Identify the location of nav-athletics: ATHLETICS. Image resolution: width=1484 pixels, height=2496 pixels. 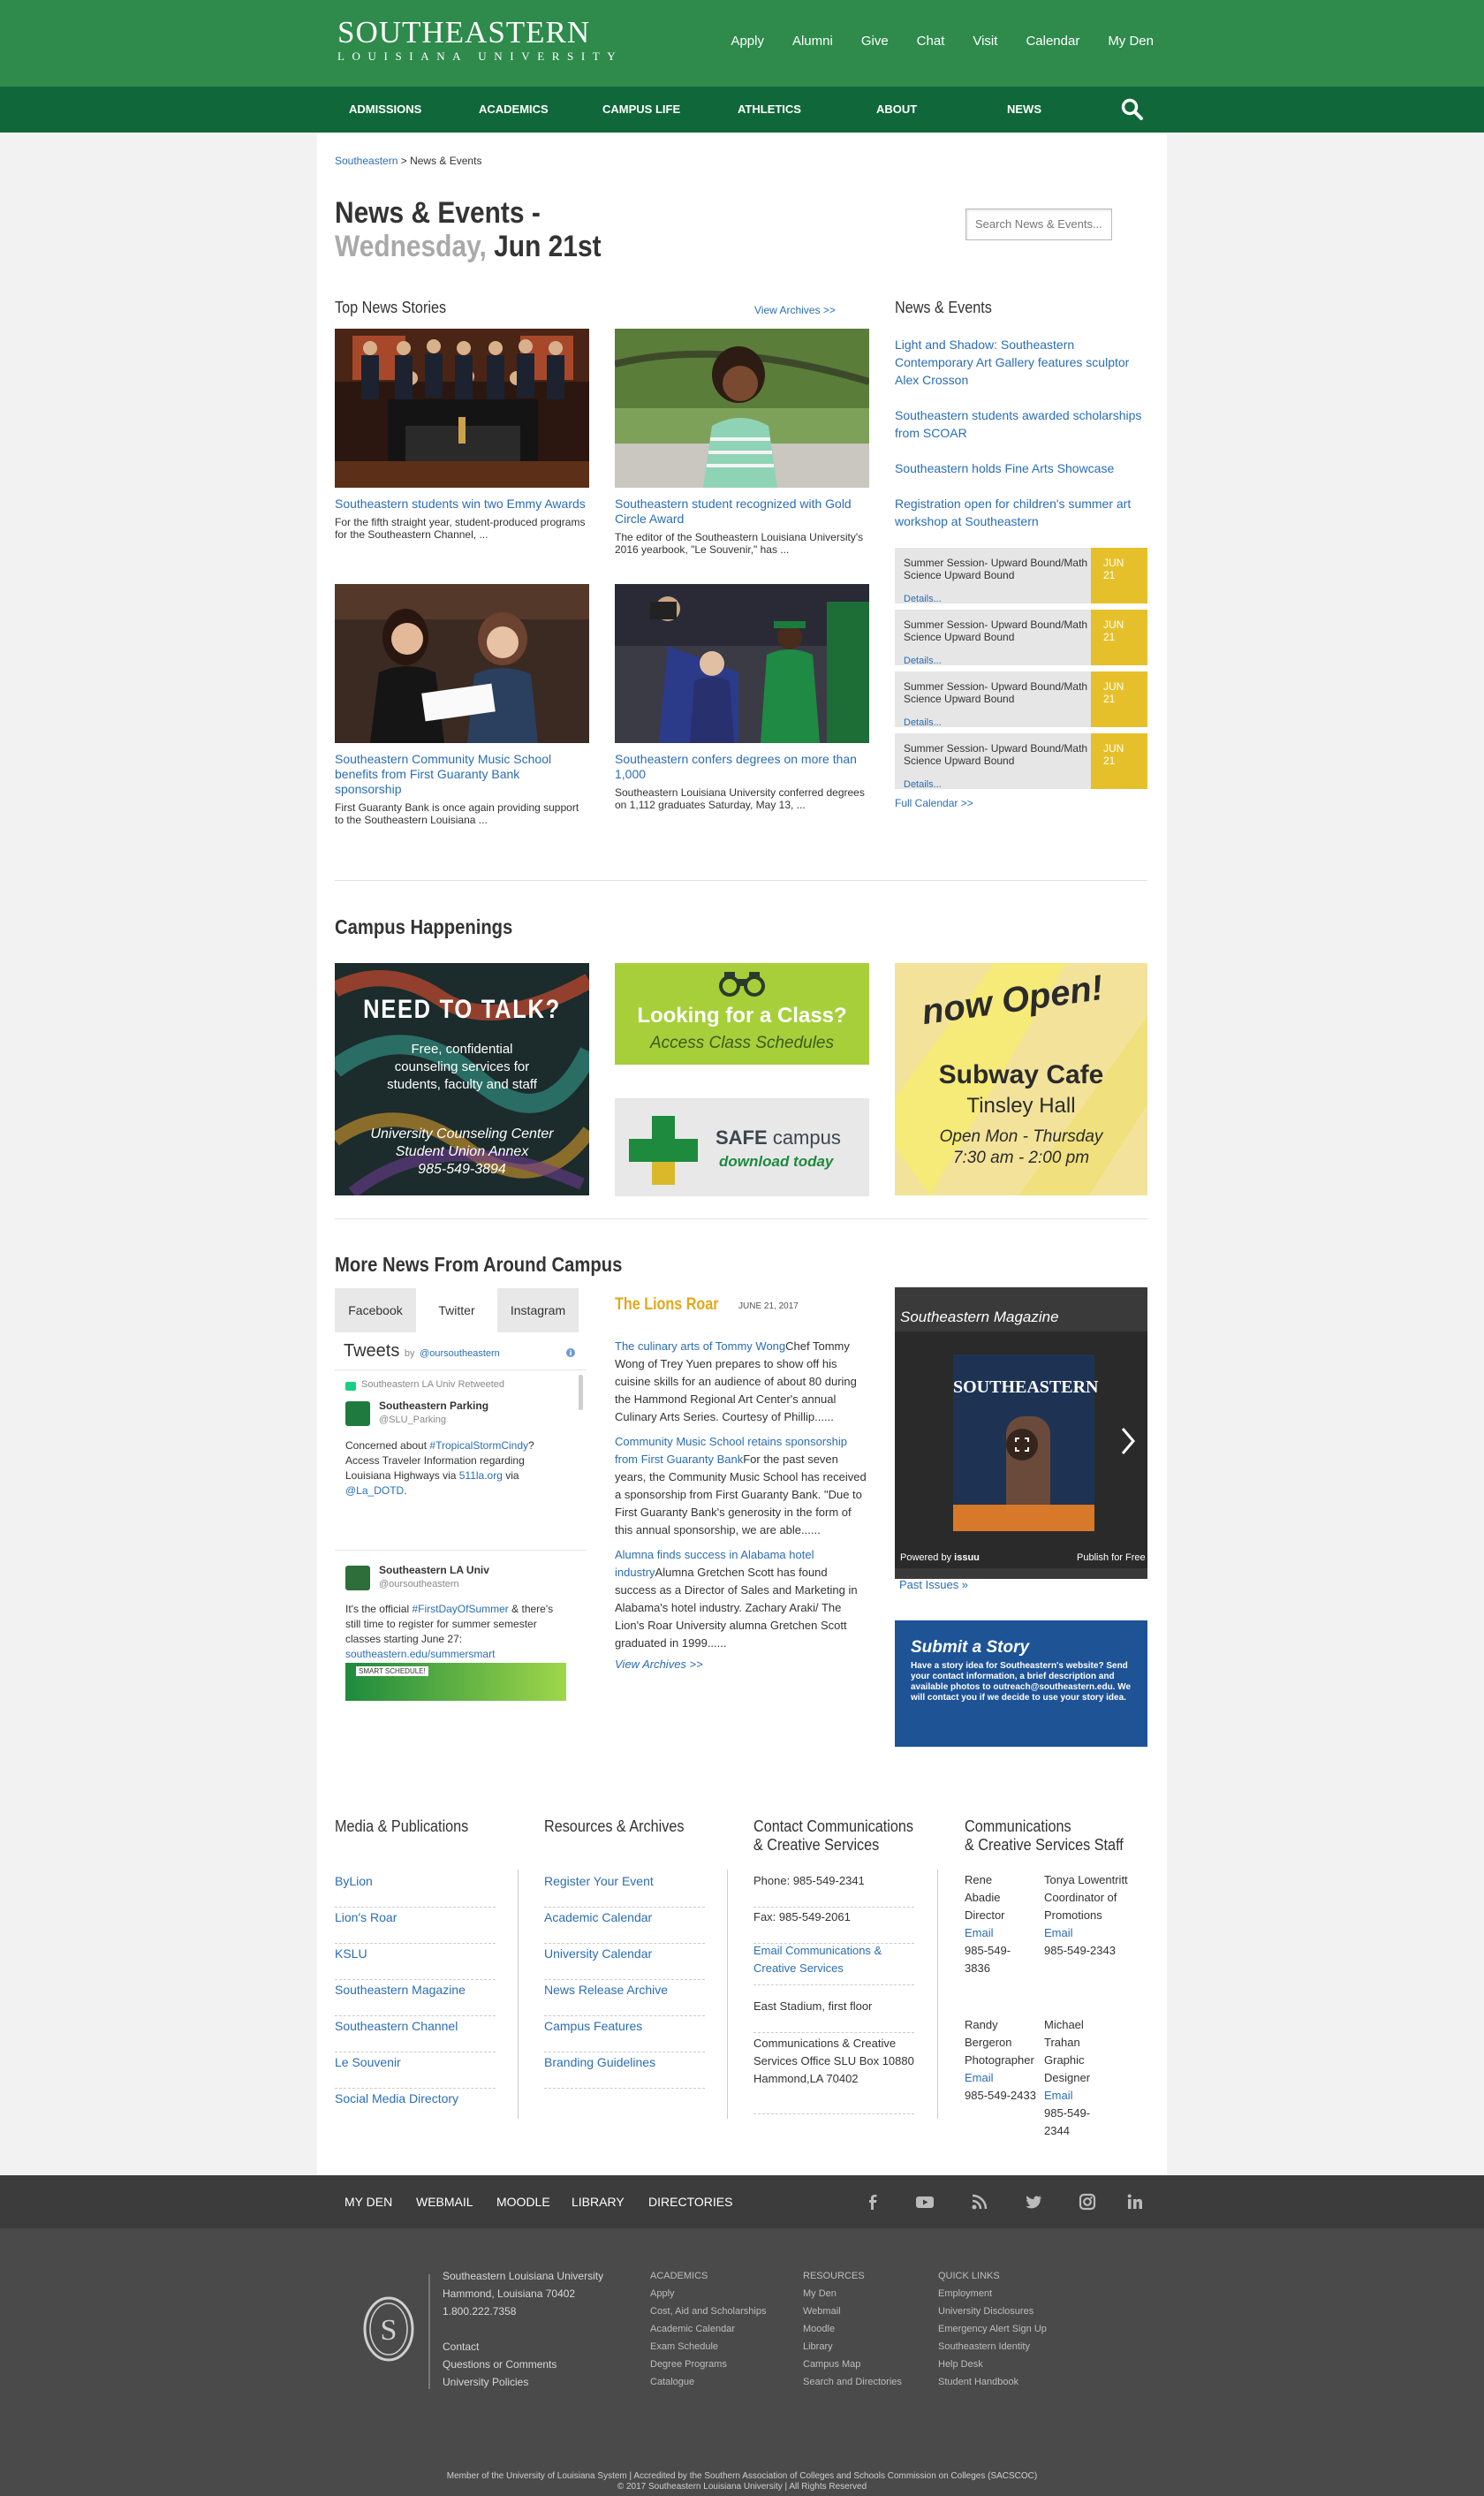
(769, 109).